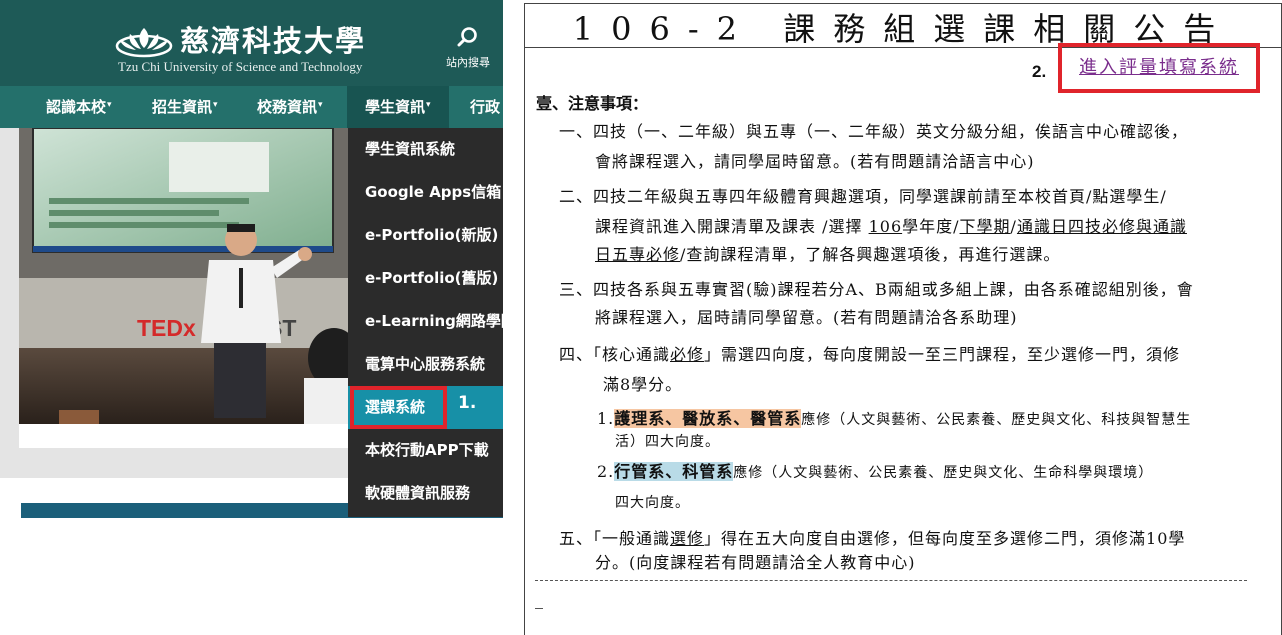 This screenshot has height=635, width=1282. What do you see at coordinates (468, 51) in the screenshot?
I see `site-search-button: 站內搜尋` at bounding box center [468, 51].